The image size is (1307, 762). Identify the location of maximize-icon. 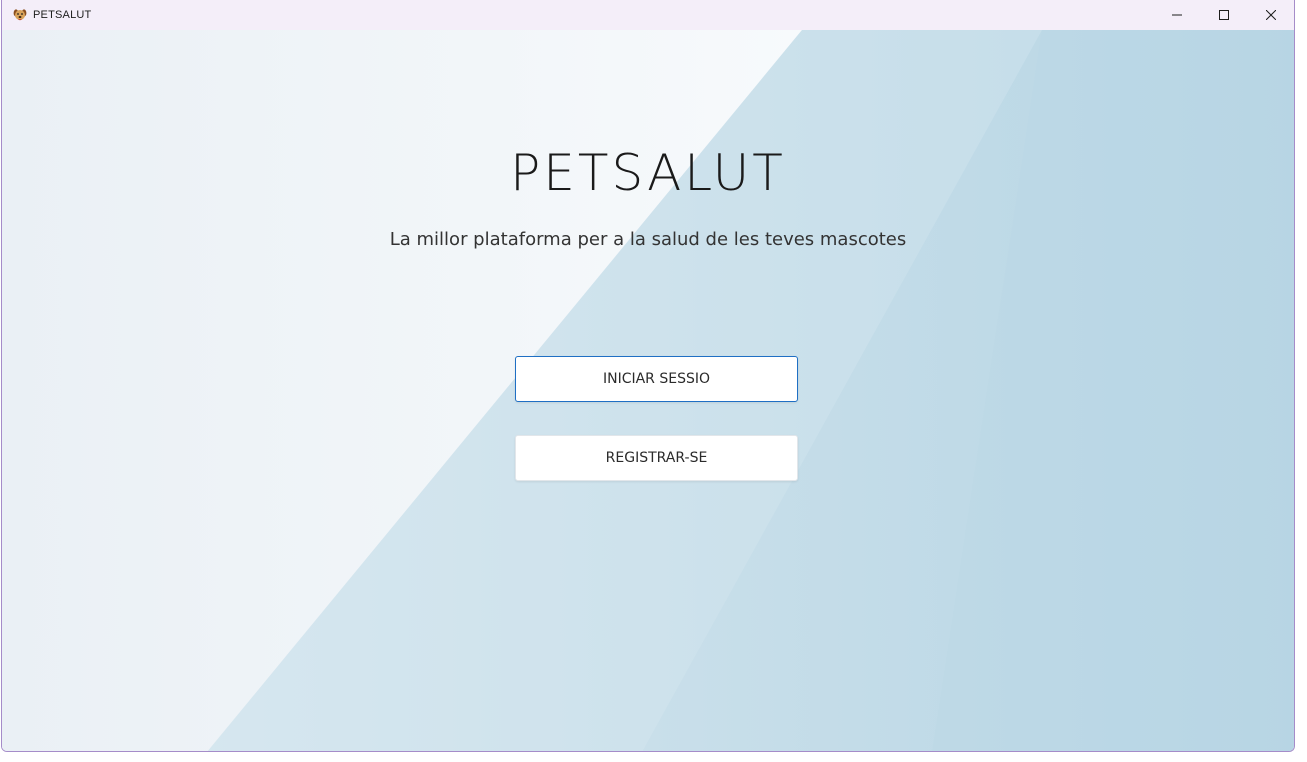
(1223, 15).